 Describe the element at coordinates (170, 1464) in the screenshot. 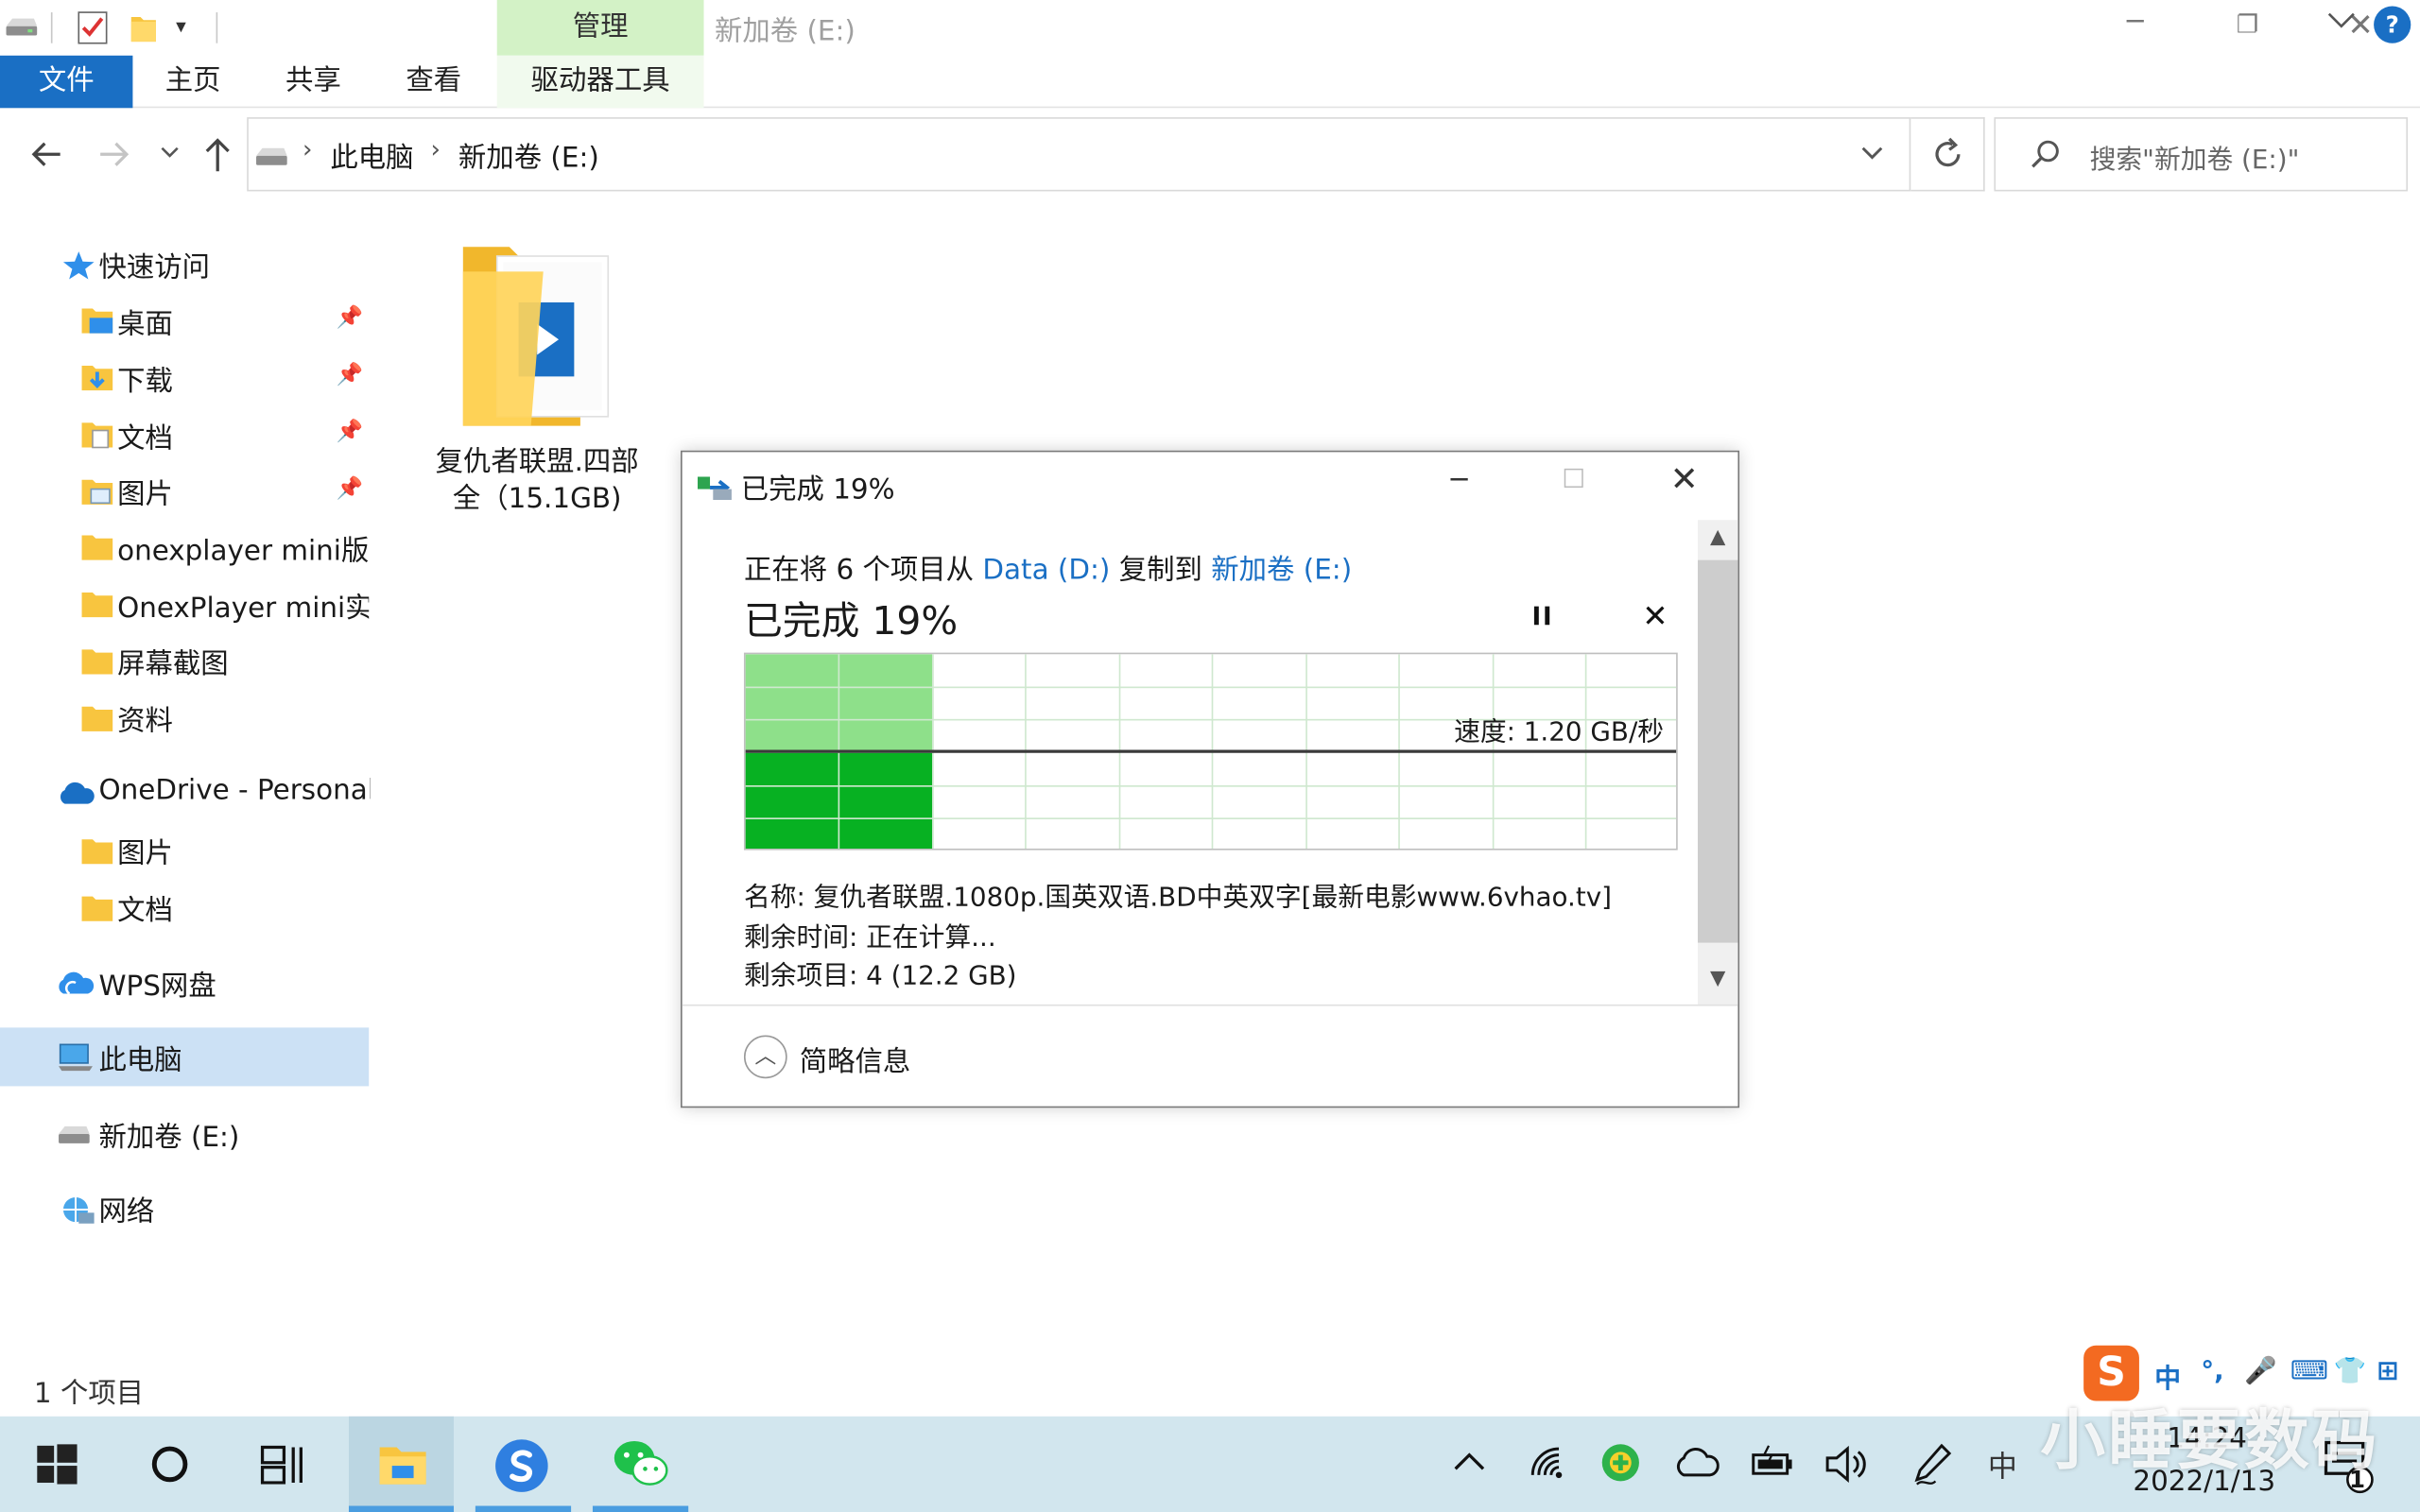

I see `cortana-search-icon` at that location.